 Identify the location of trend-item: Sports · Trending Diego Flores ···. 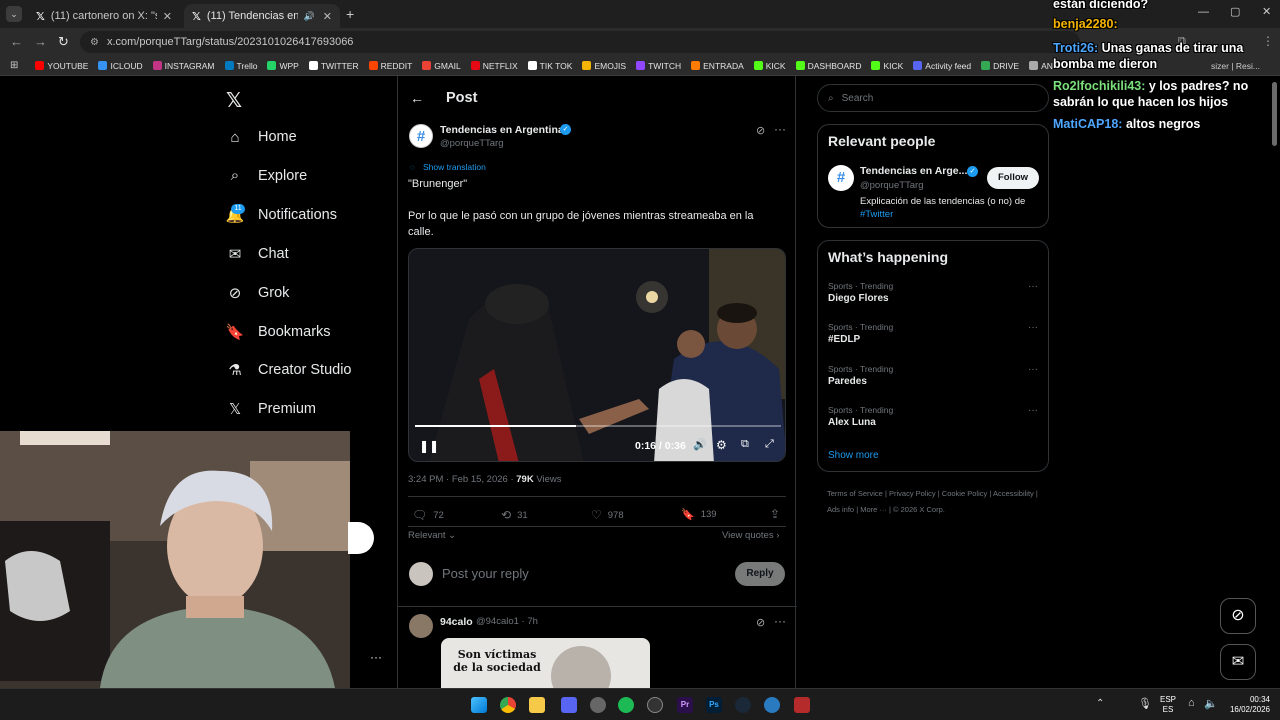
(933, 292).